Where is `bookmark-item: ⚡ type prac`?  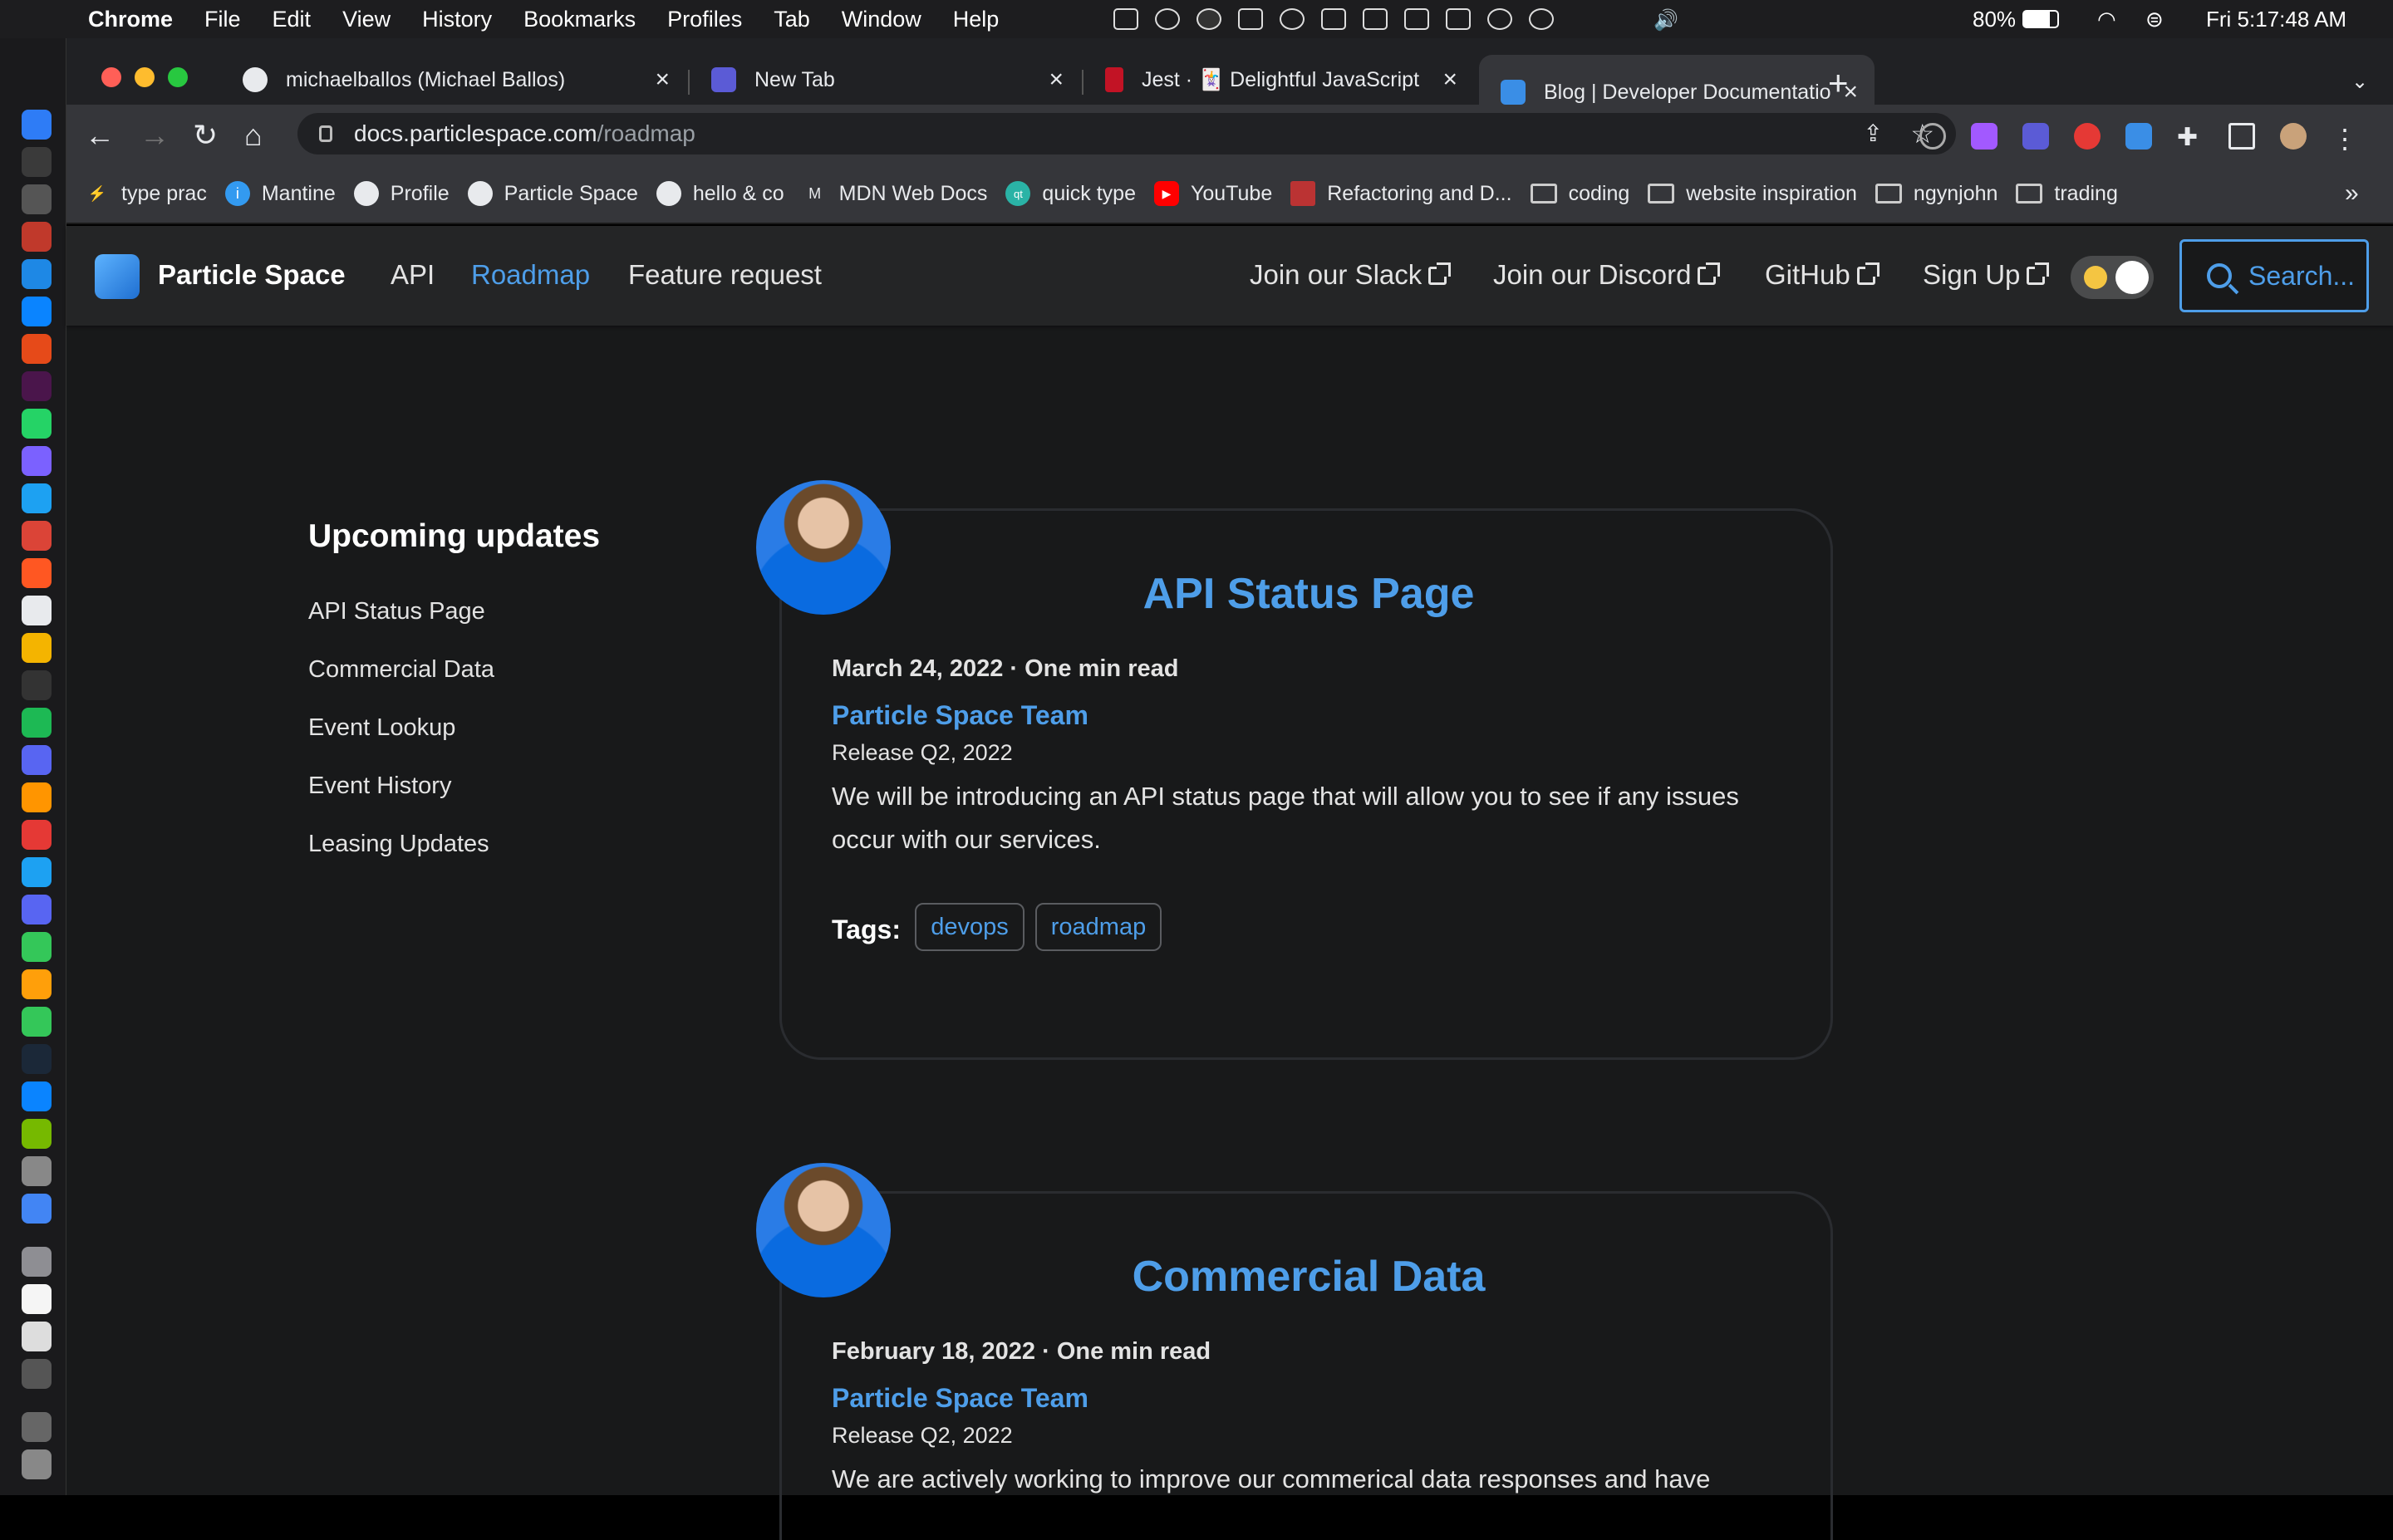 bookmark-item: ⚡ type prac is located at coordinates (146, 193).